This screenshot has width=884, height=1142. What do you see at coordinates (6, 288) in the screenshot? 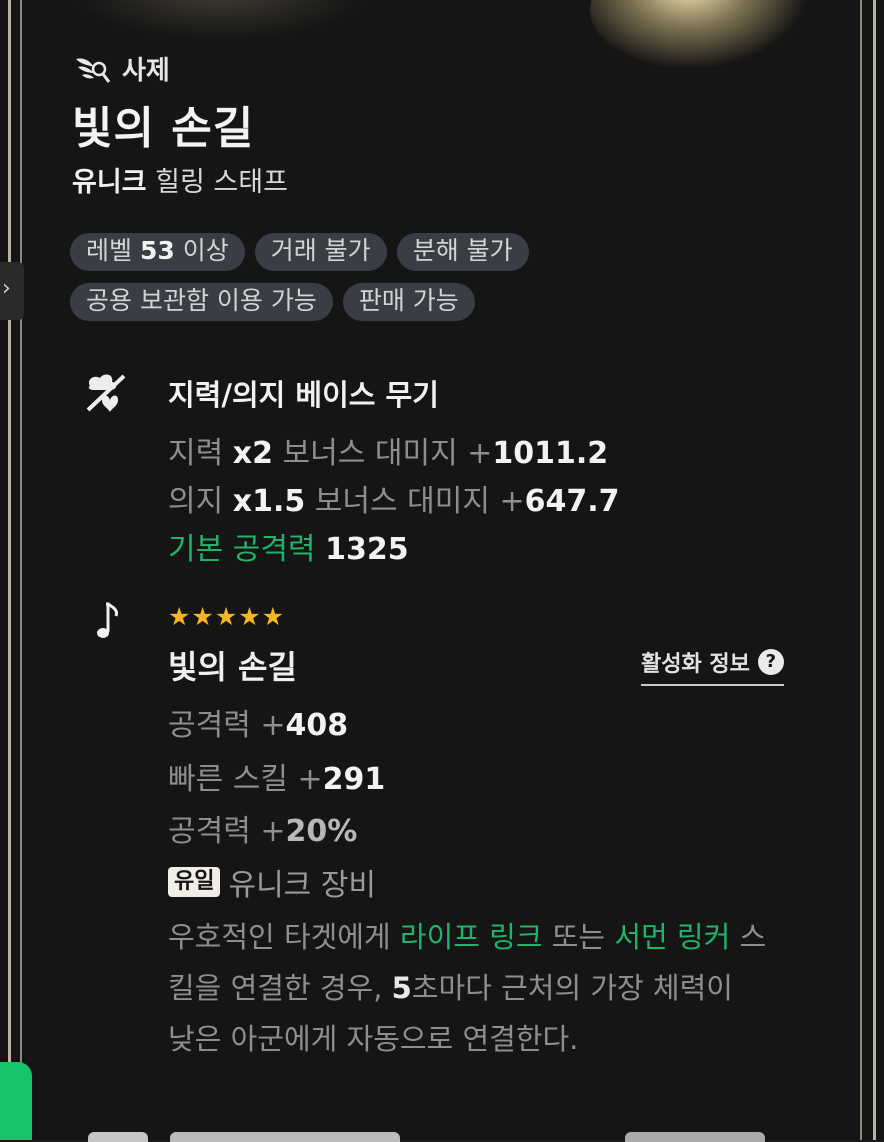
I see `chevron-right-icon: ›` at bounding box center [6, 288].